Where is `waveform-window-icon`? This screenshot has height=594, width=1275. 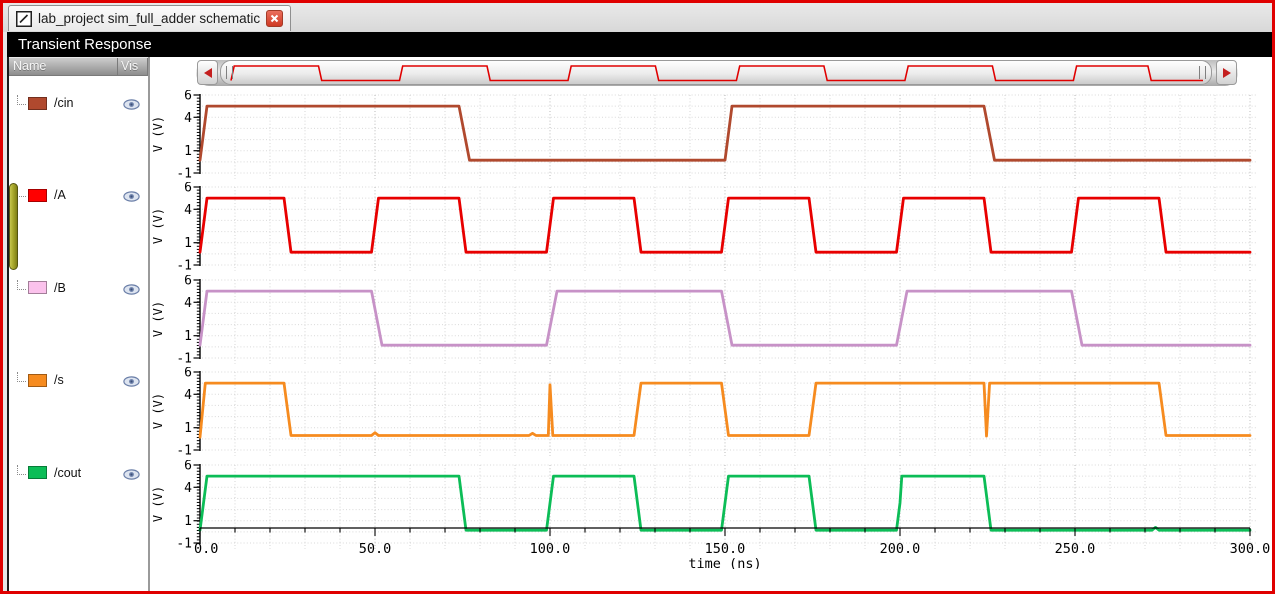
waveform-window-icon is located at coordinates (24, 18).